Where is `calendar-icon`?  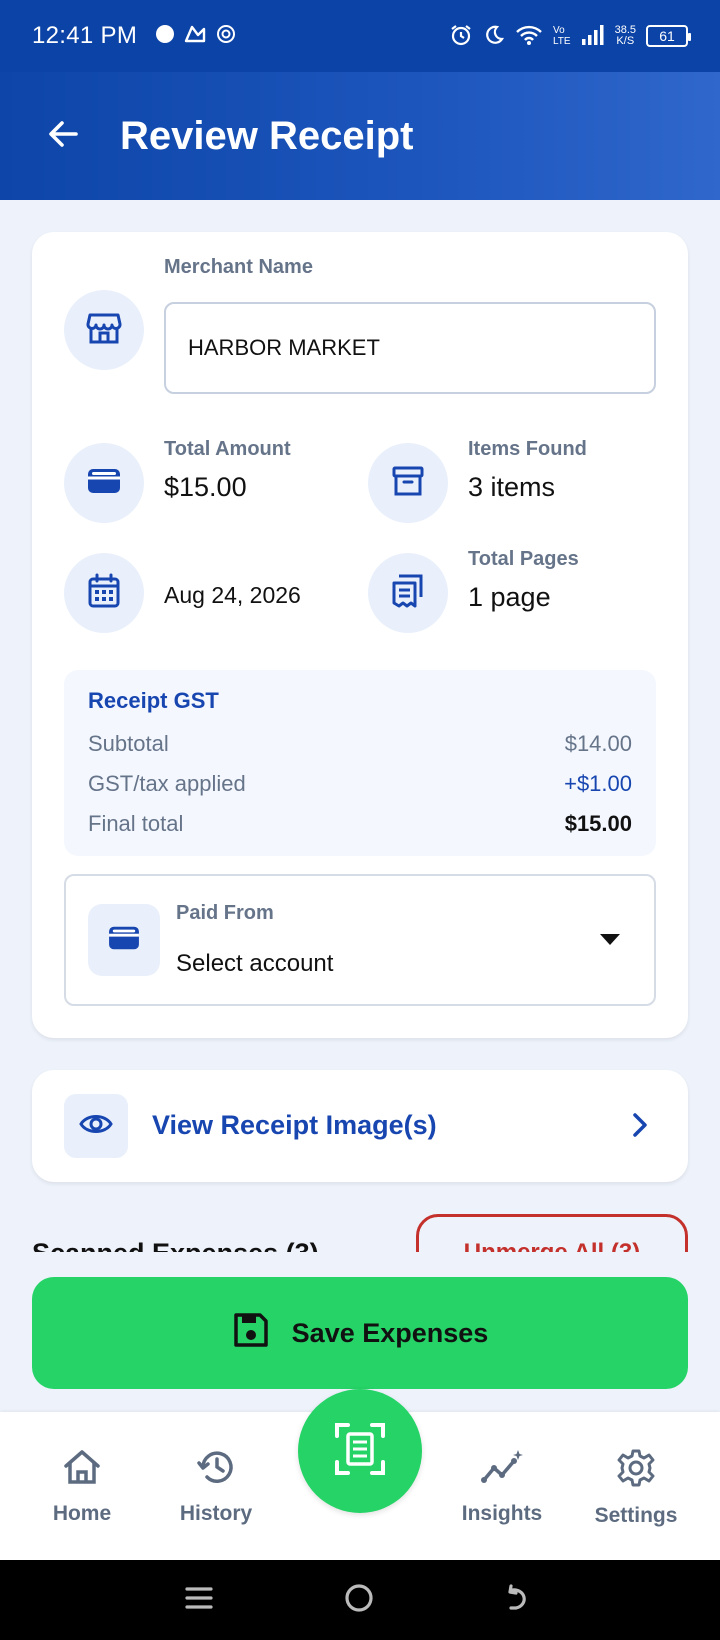 calendar-icon is located at coordinates (104, 593).